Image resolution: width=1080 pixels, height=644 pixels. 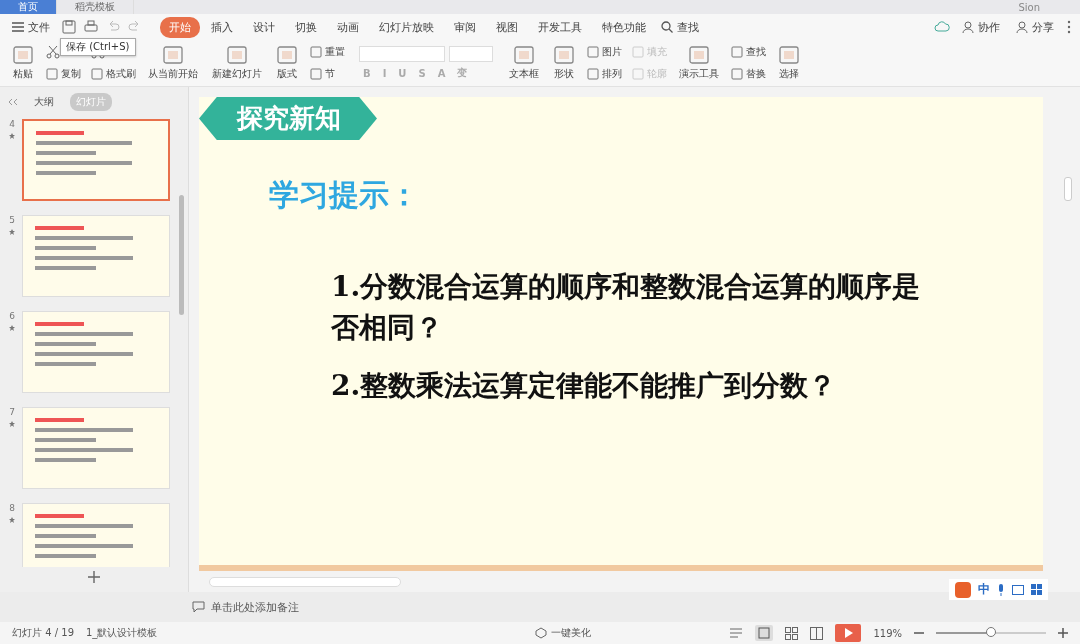 I want to click on ribbon-button: 新建幻灯片, so click(x=237, y=63).